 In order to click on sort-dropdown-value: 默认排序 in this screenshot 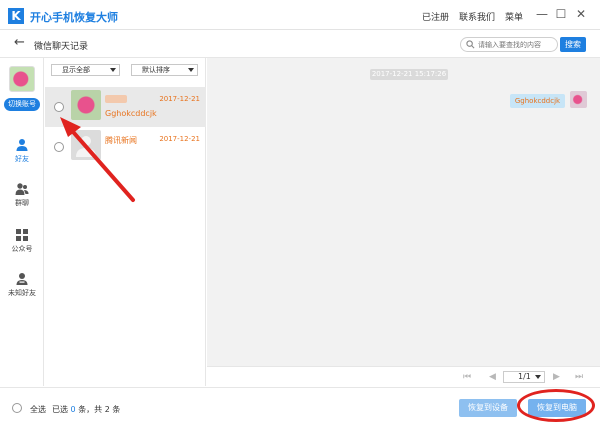, I will do `click(156, 70)`.